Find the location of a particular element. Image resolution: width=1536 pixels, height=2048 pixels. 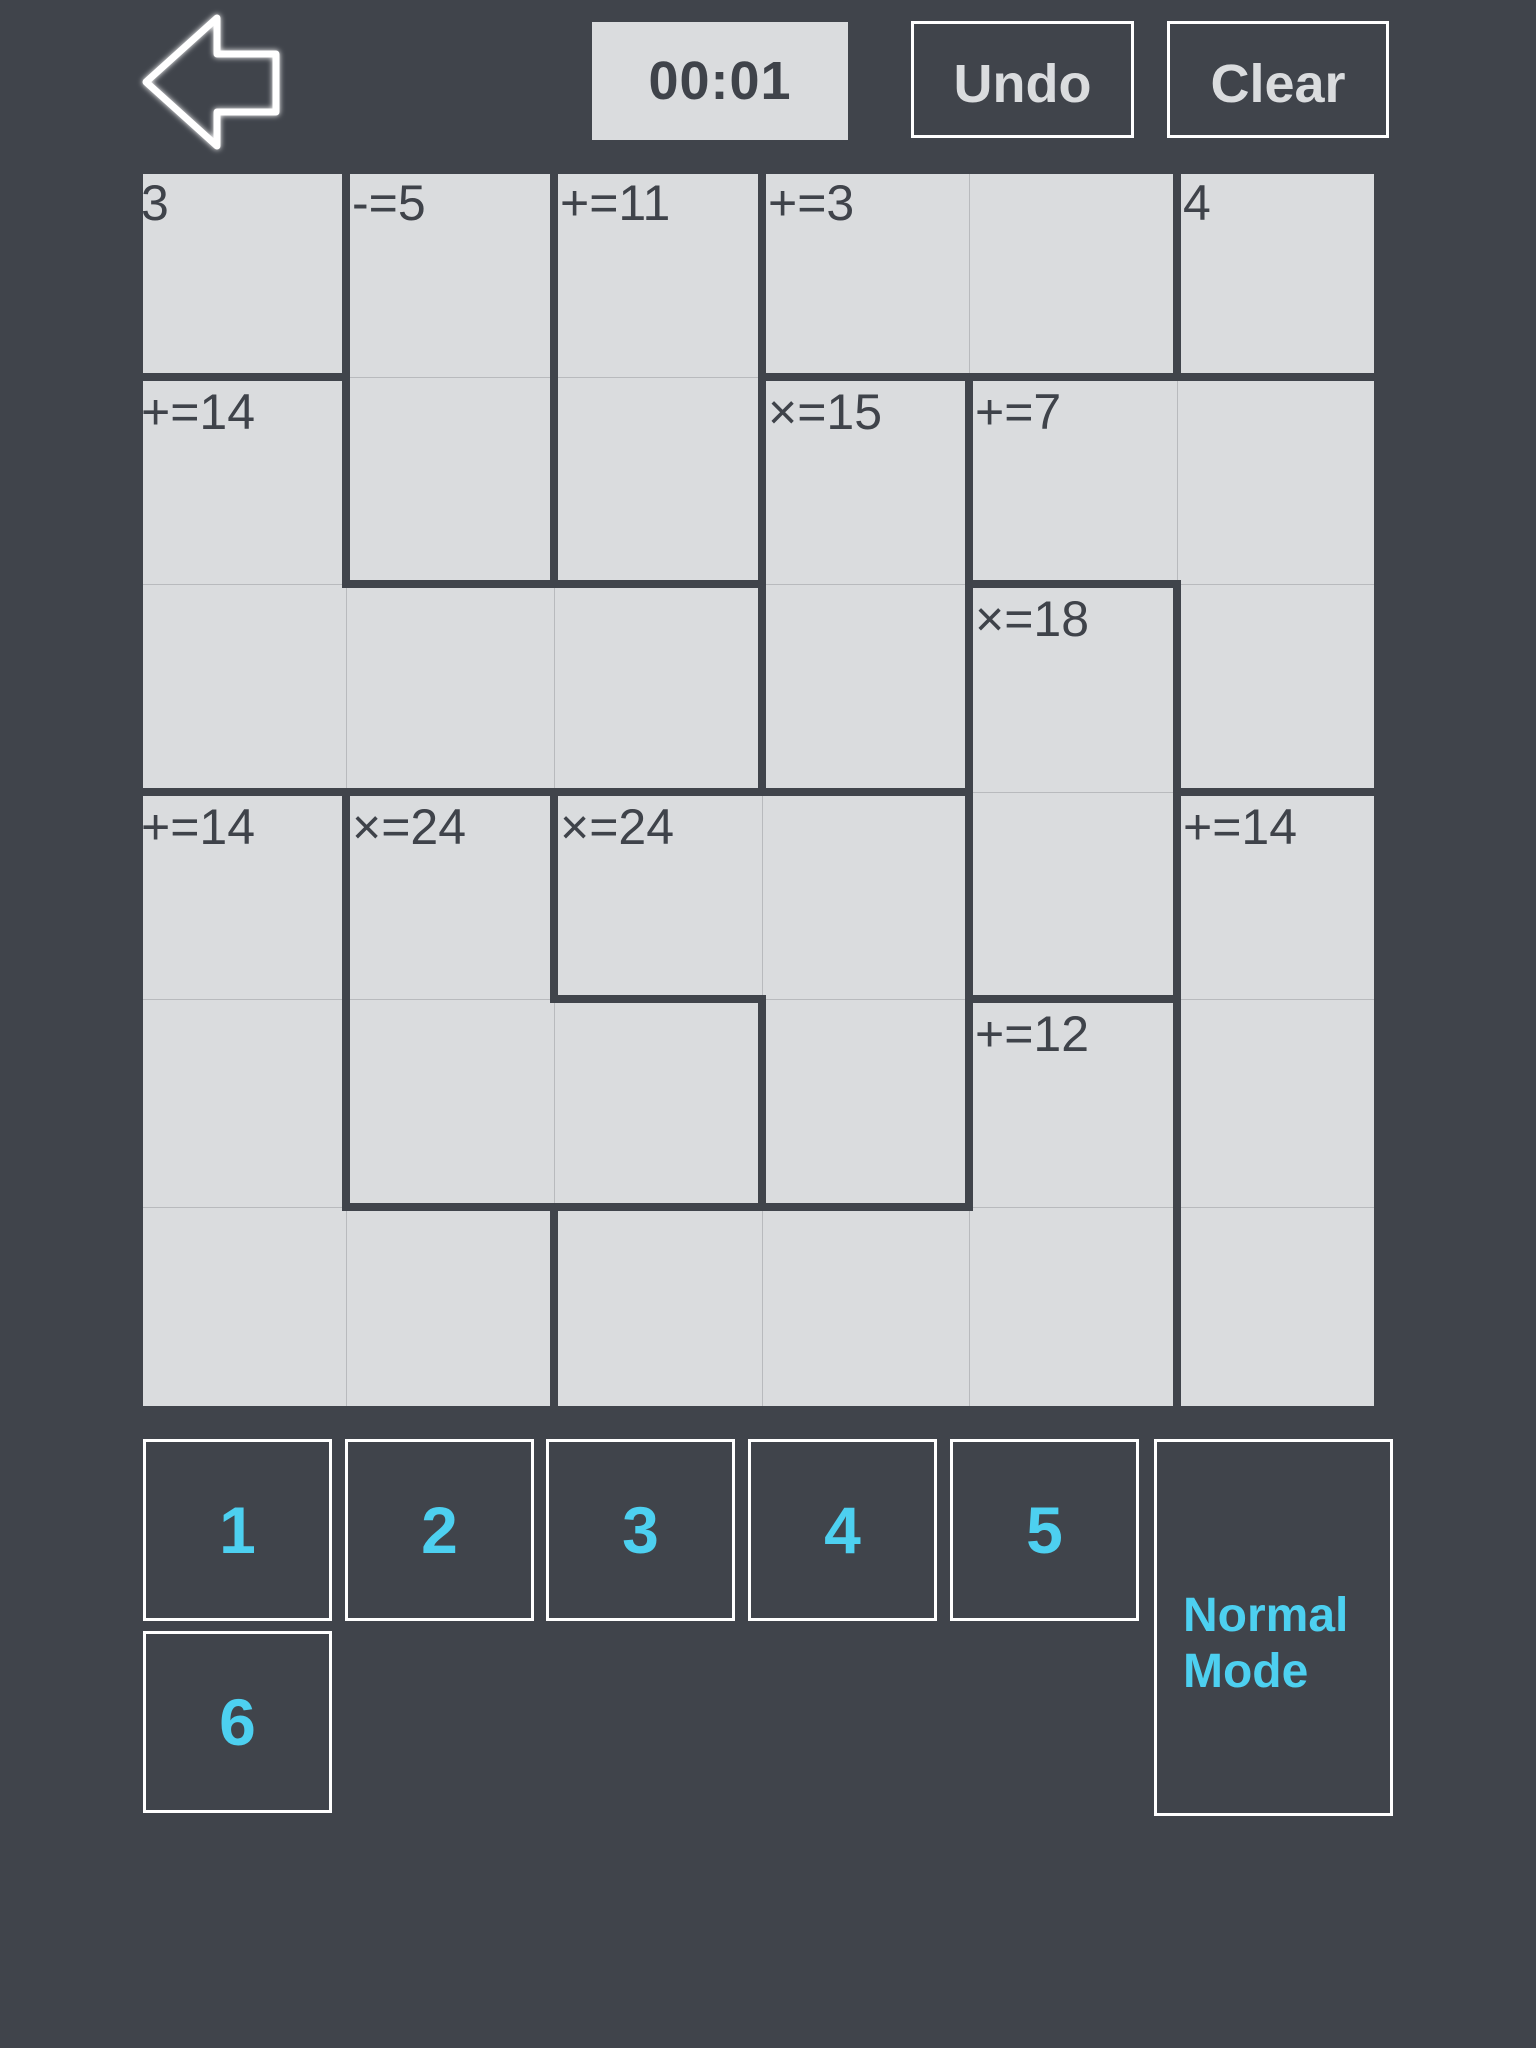

cage-clue: 4 is located at coordinates (1197, 203).